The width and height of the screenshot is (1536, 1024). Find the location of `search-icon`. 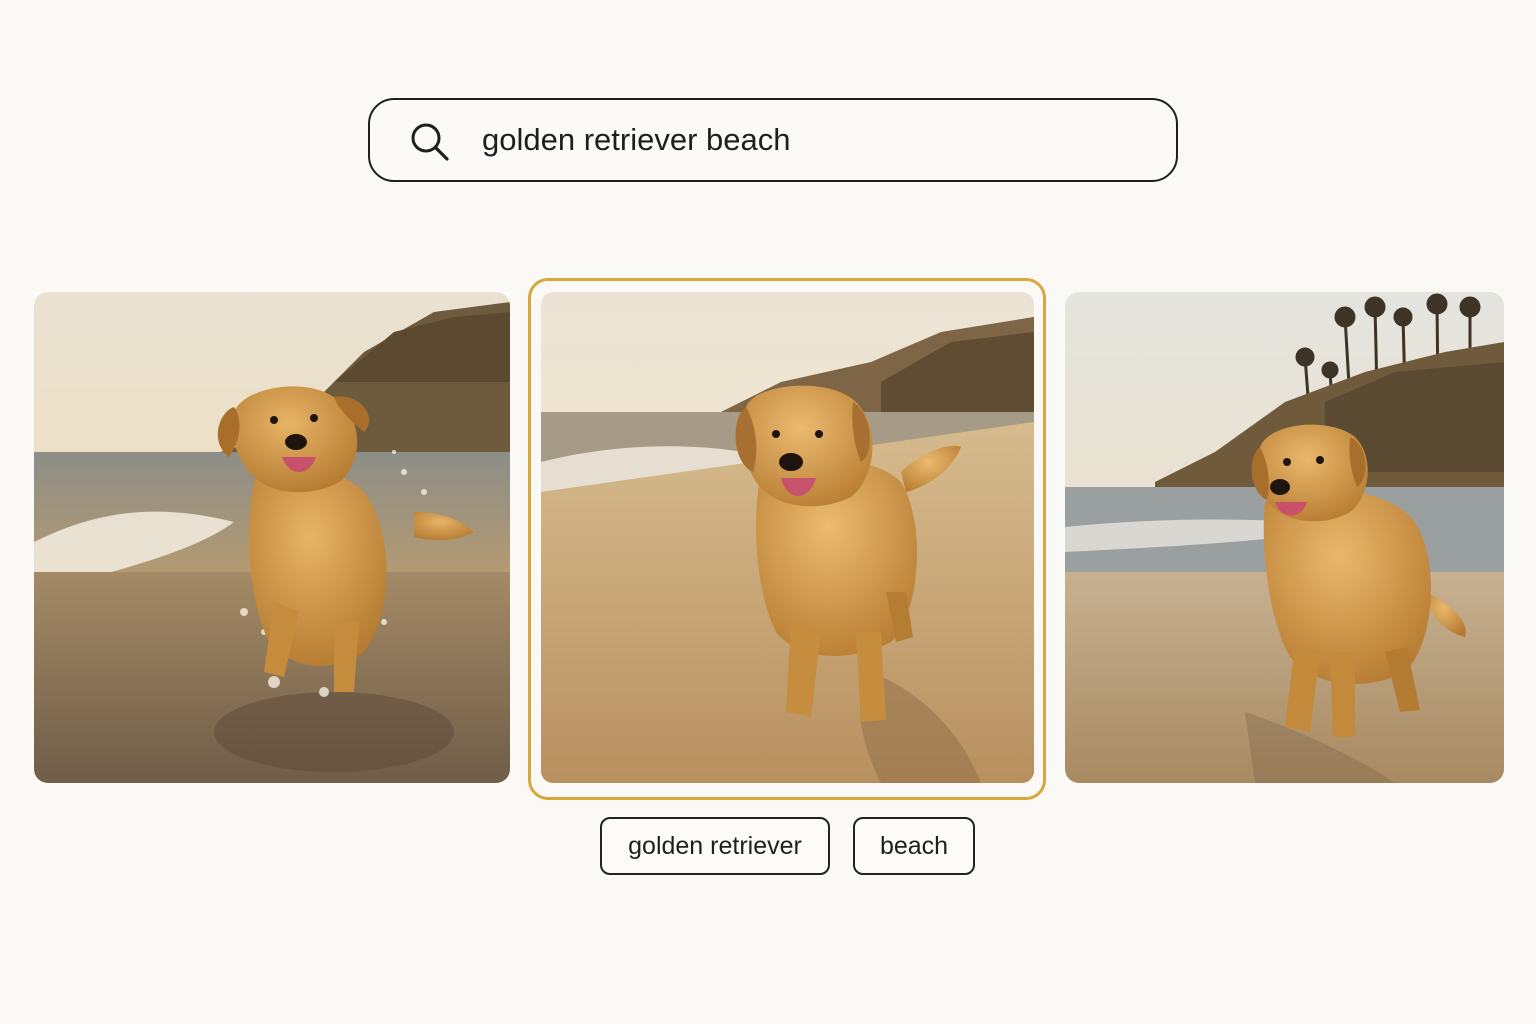

search-icon is located at coordinates (430, 142).